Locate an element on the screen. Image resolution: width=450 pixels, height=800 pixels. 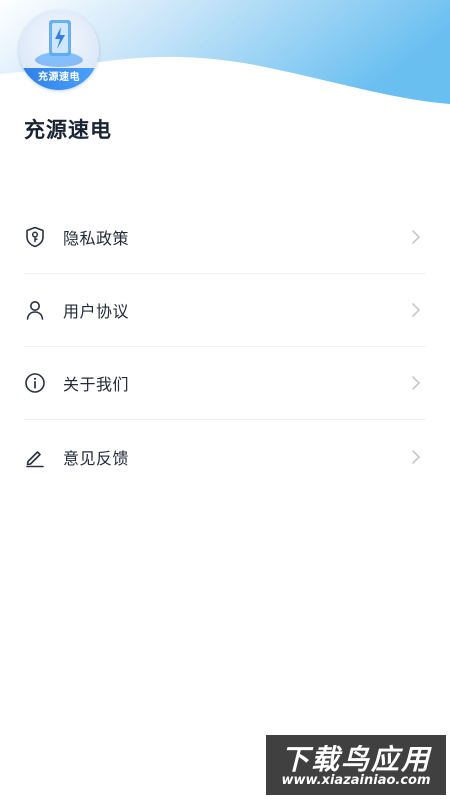
watermark-url: www.xiazainiao.com is located at coordinates (356, 780).